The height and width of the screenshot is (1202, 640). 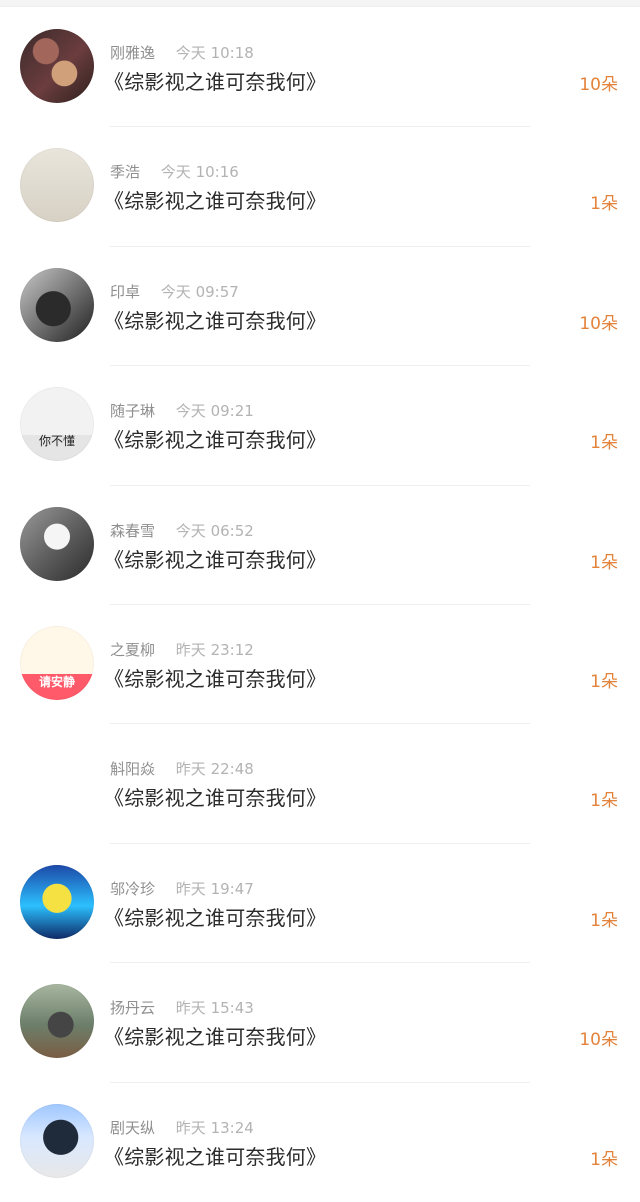 I want to click on timestamp: 今天 06:52, so click(x=214, y=530).